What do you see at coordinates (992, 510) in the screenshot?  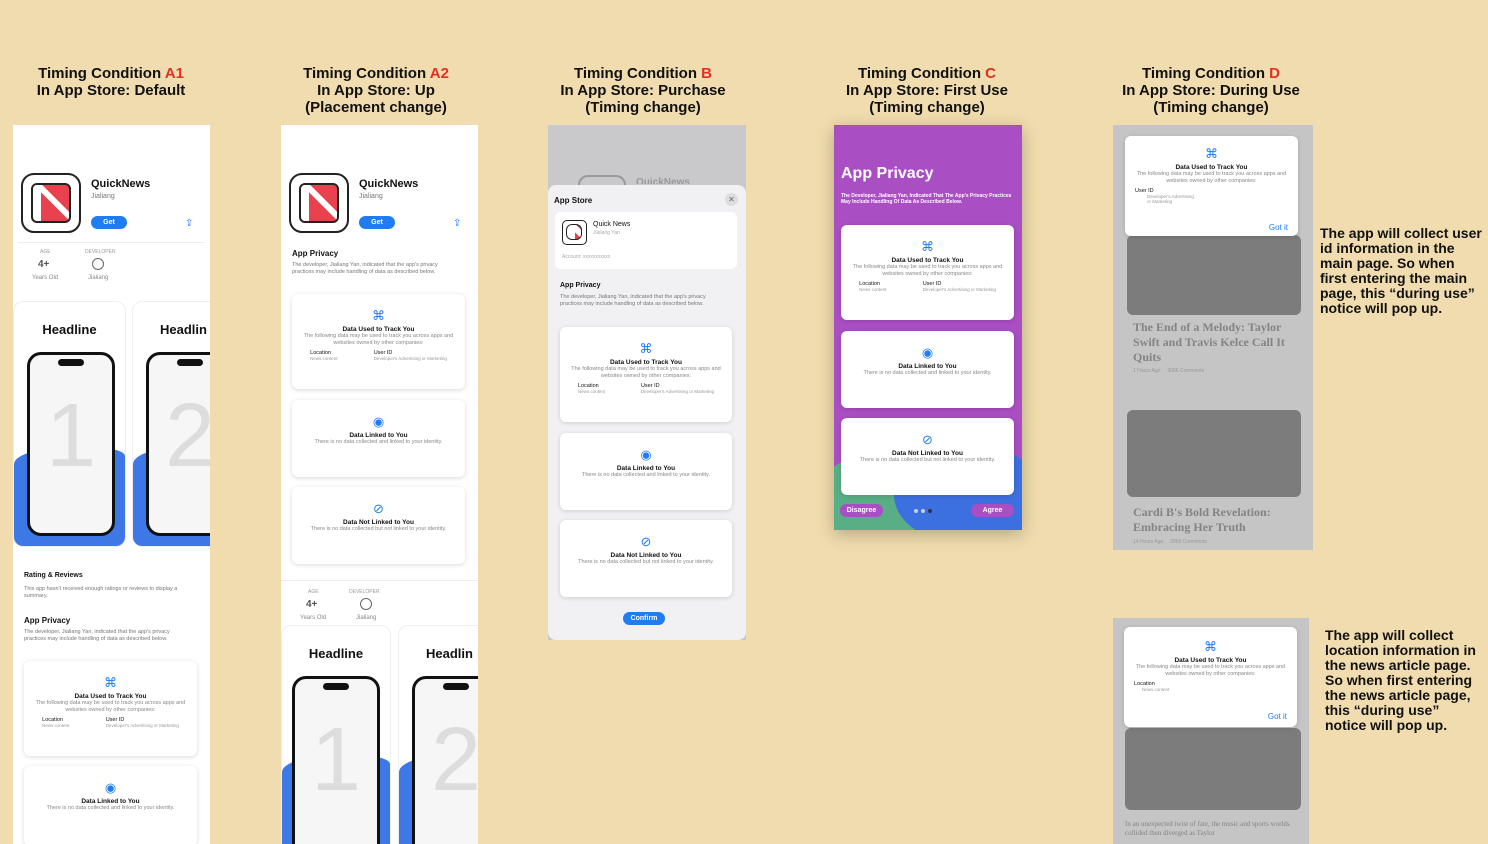 I see `agree-button: Agree` at bounding box center [992, 510].